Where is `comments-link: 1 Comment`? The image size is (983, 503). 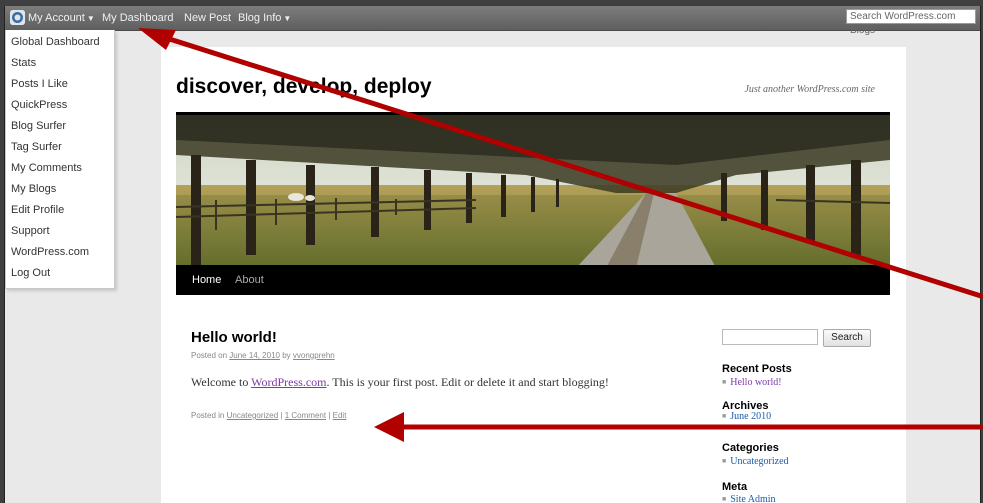 comments-link: 1 Comment is located at coordinates (305, 415).